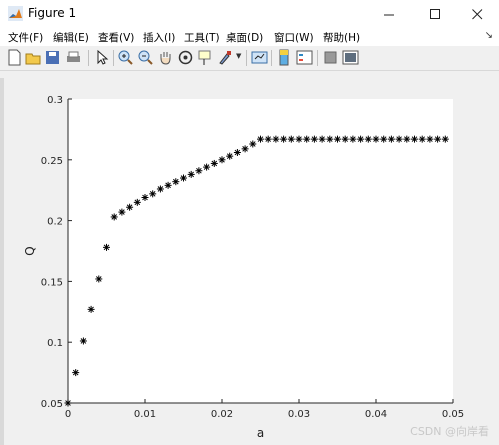 Image resolution: width=499 pixels, height=445 pixels. Describe the element at coordinates (52, 161) in the screenshot. I see `y-tick-label: 0.25` at that location.